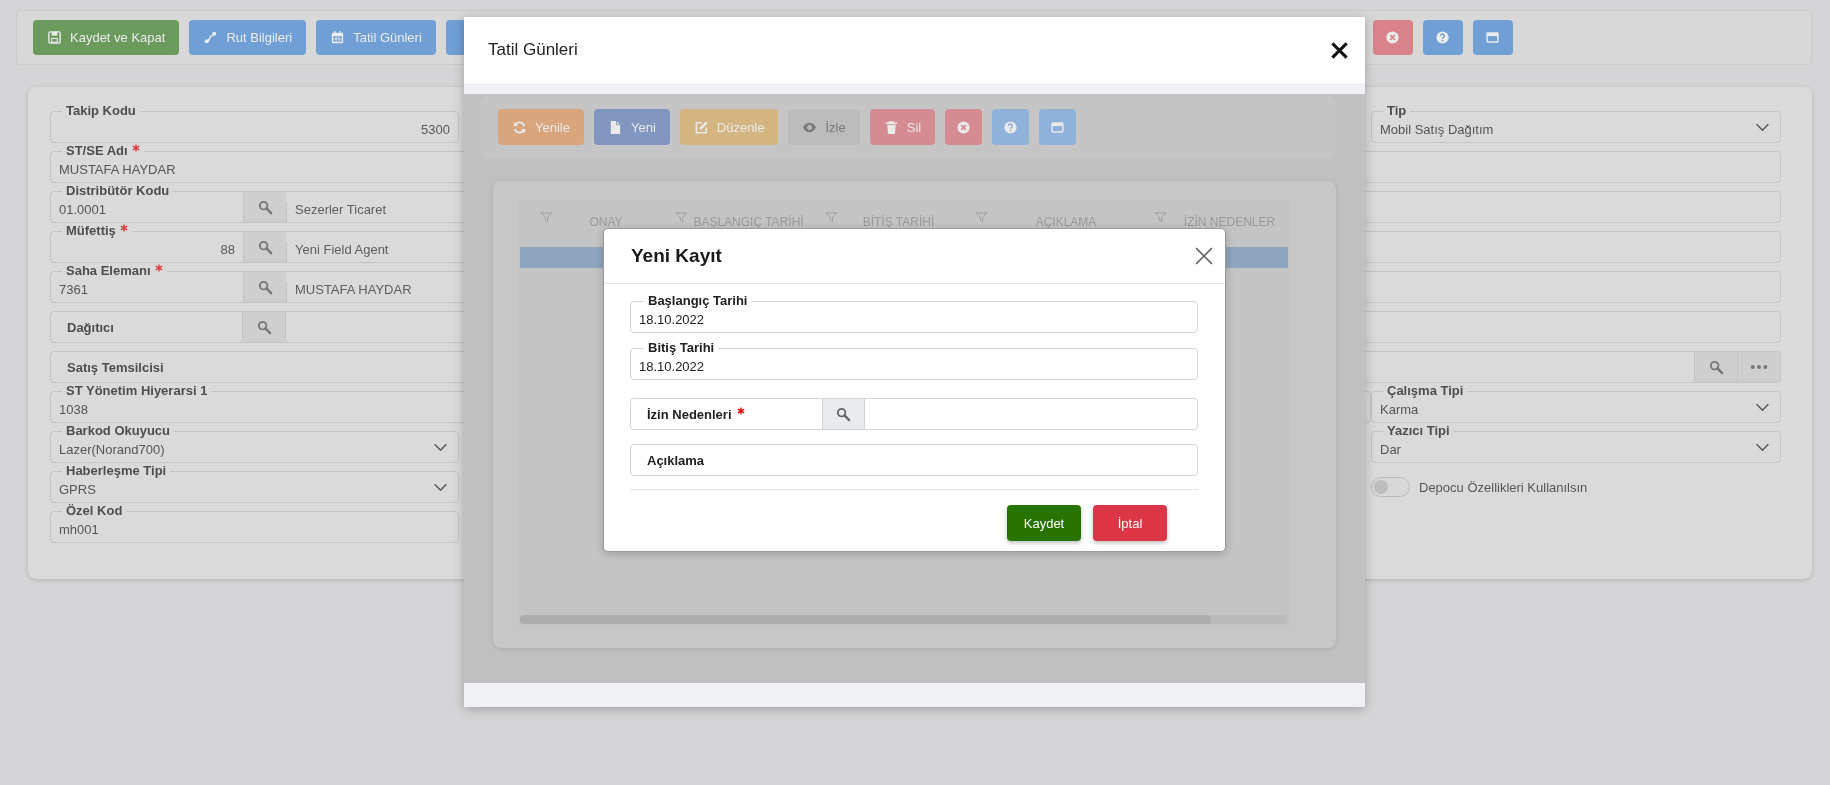 The width and height of the screenshot is (1830, 785). I want to click on field-label: ST Yönetim Hiyerarsi 1, so click(137, 391).